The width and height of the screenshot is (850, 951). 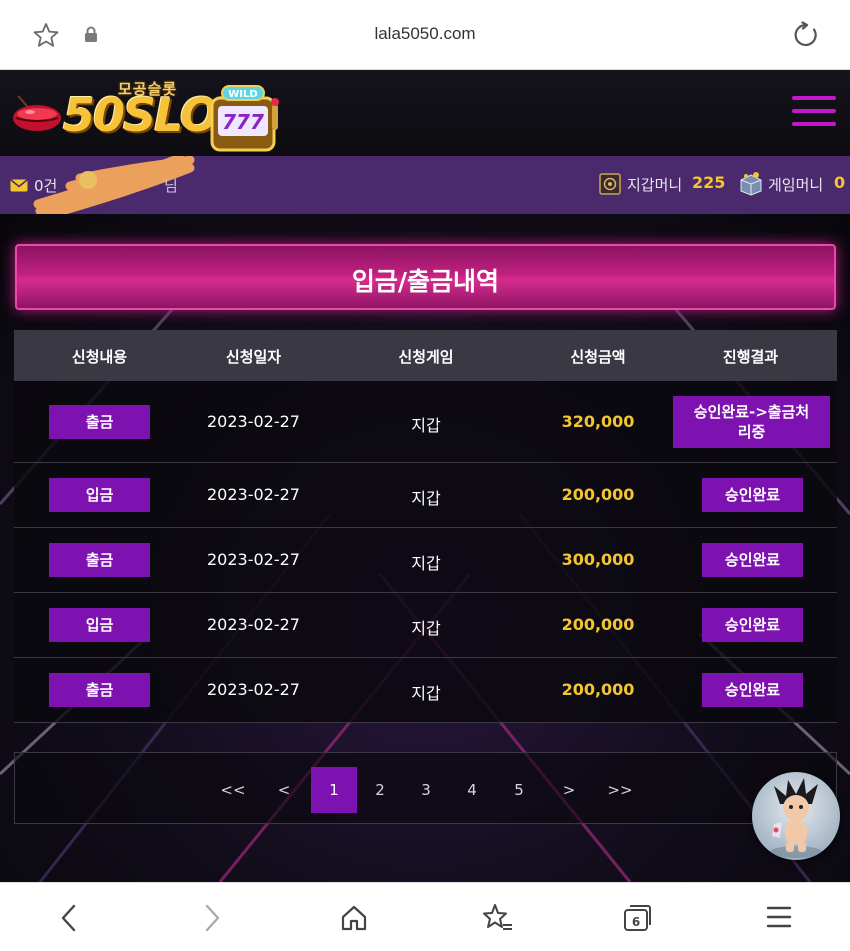 I want to click on page-title: 입금/출금내역, so click(x=425, y=281).